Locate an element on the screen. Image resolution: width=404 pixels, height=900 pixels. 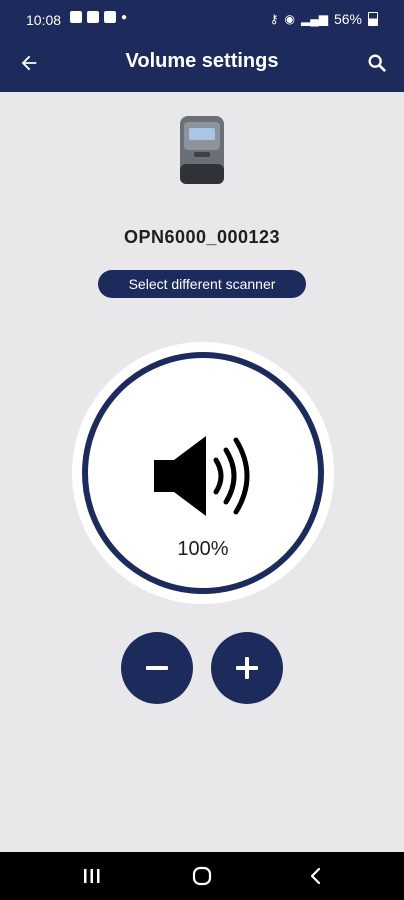
page-title: Volume settings is located at coordinates (202, 61).